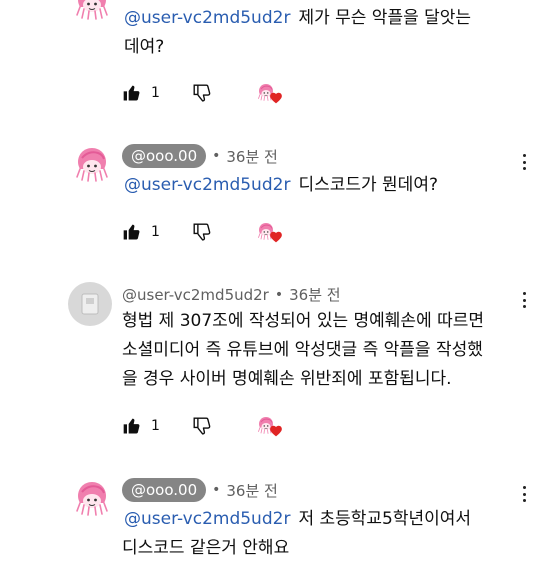 The width and height of the screenshot is (560, 563). I want to click on author-name: @user-vc2md5ud2r, so click(195, 295).